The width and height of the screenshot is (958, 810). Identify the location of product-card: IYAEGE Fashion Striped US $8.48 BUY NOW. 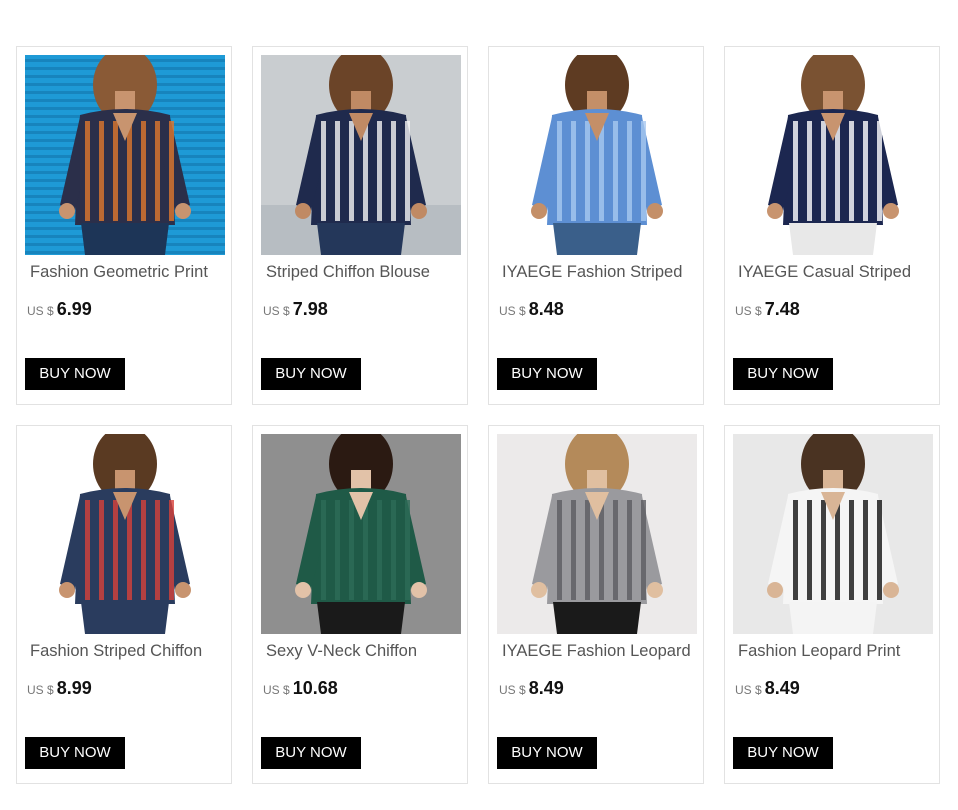
(596, 225).